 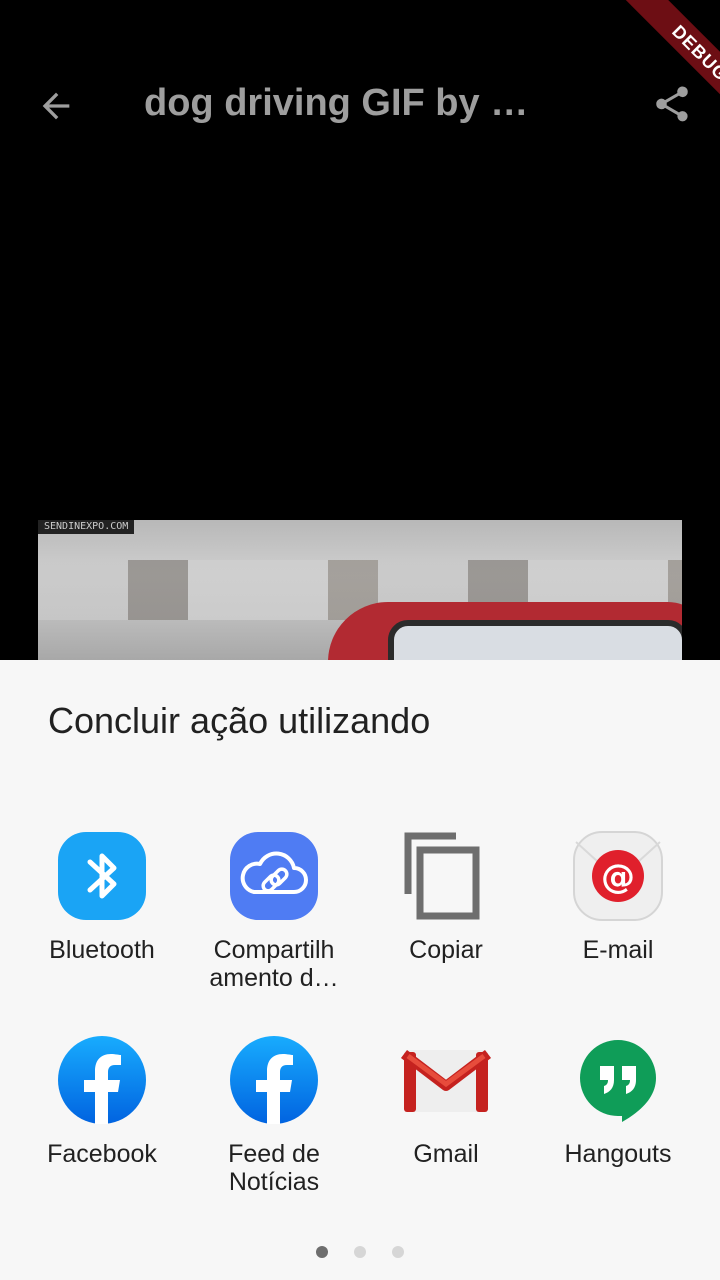 I want to click on share-target-bluetooth: Bluetooth, so click(x=102, y=897).